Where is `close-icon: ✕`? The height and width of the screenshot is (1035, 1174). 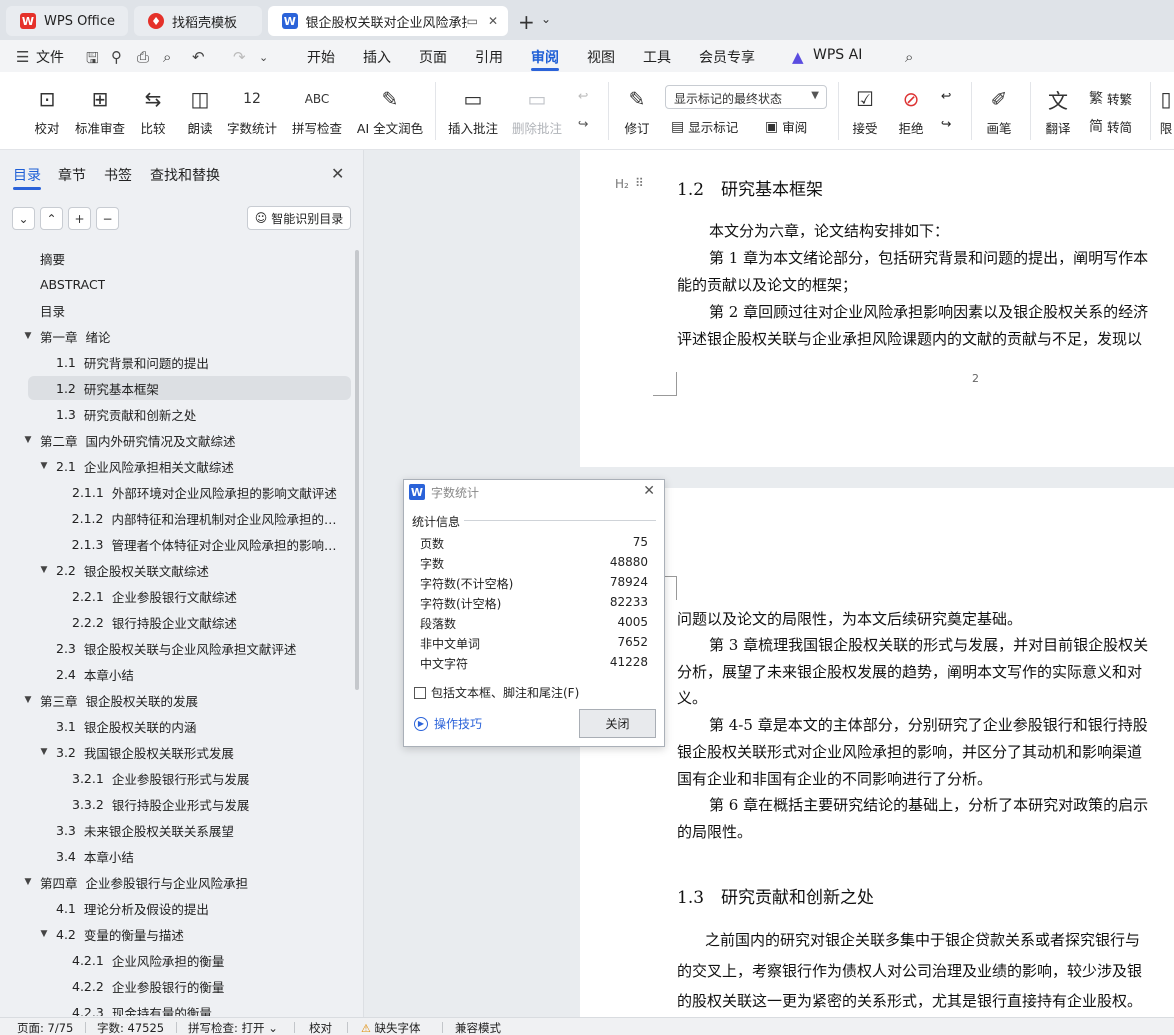 close-icon: ✕ is located at coordinates (649, 491).